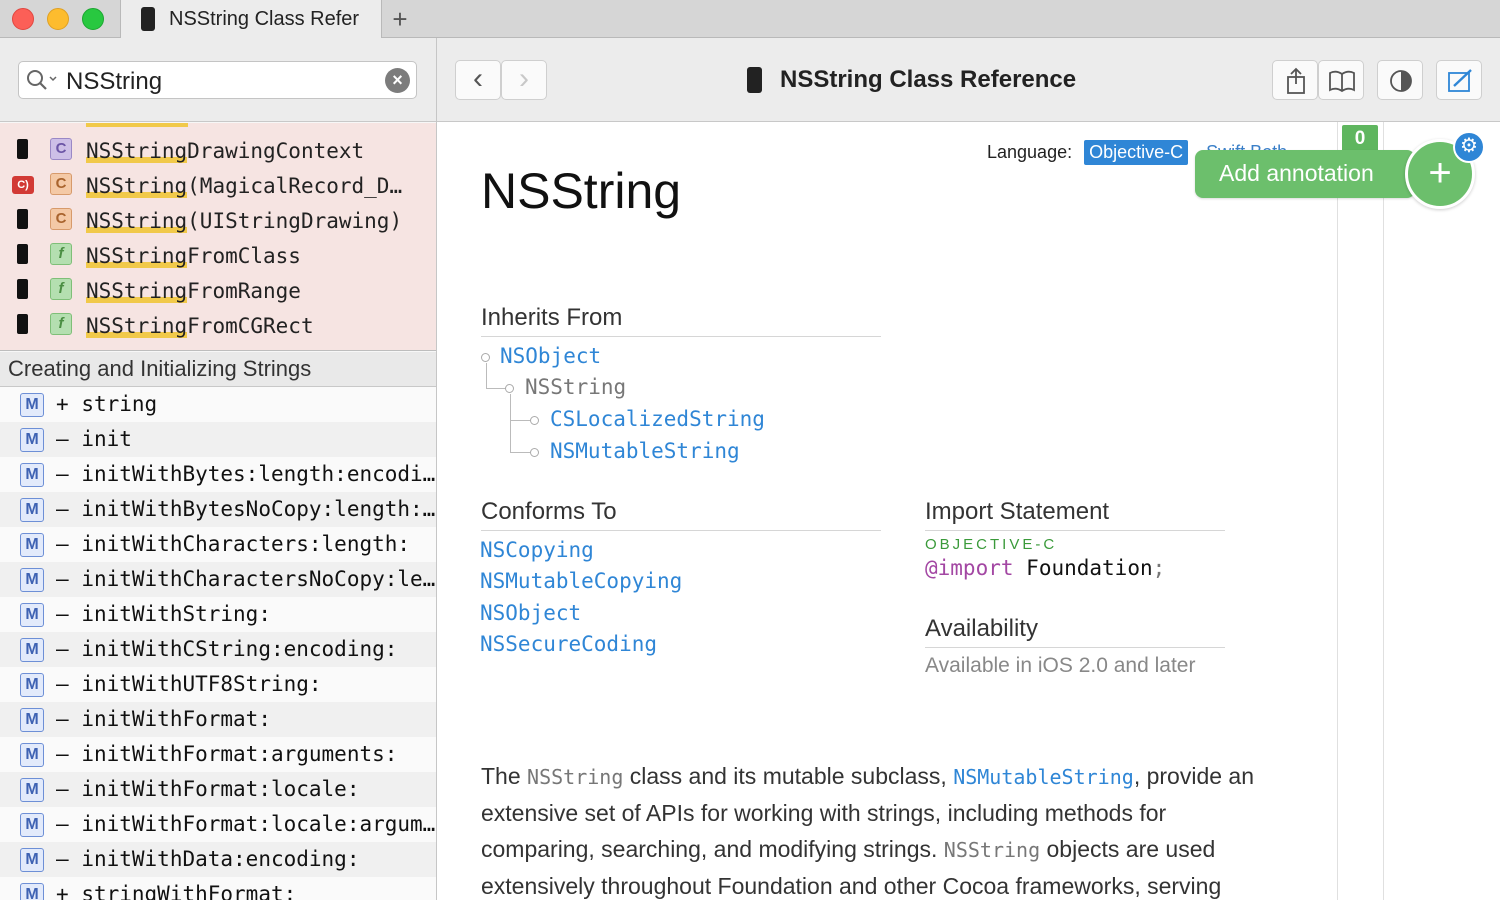 The height and width of the screenshot is (900, 1500). What do you see at coordinates (1043, 777) in the screenshot?
I see `nsmutablestring-inline-link: NSMutableString` at bounding box center [1043, 777].